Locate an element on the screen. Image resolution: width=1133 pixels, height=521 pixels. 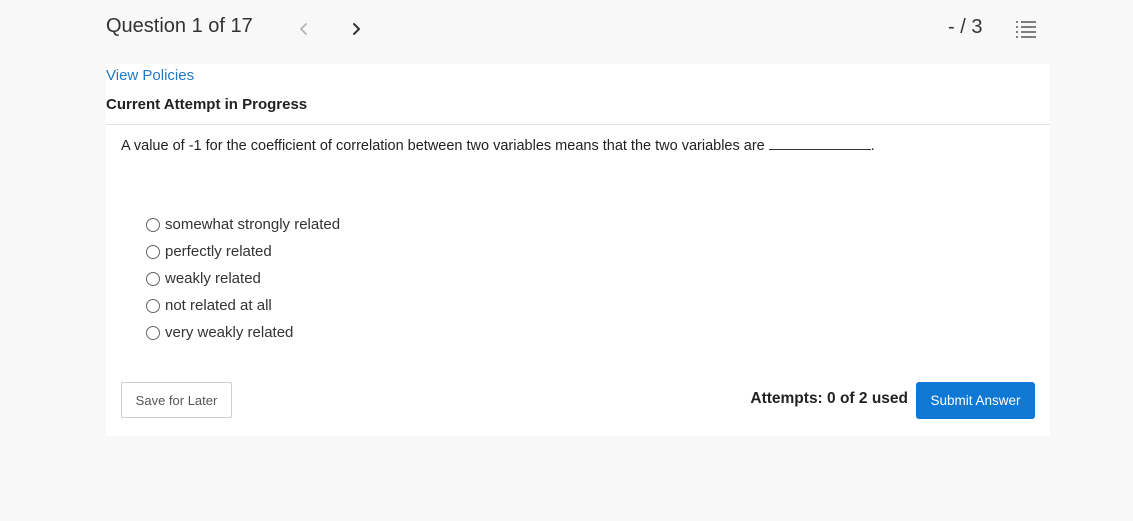
chevron-right-icon is located at coordinates (356, 29).